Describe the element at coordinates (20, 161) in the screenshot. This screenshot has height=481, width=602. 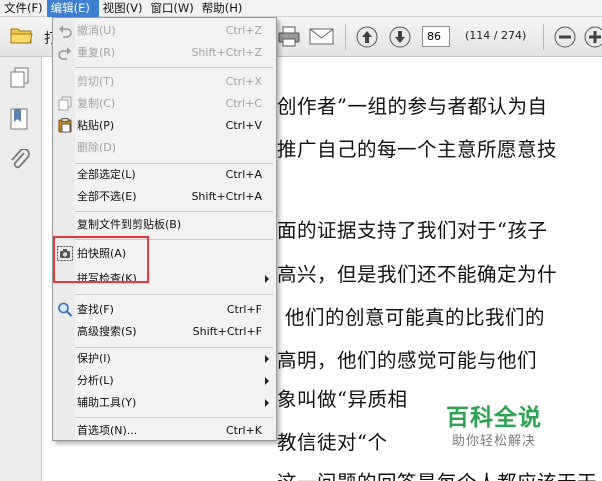
I see `attachment-icon` at that location.